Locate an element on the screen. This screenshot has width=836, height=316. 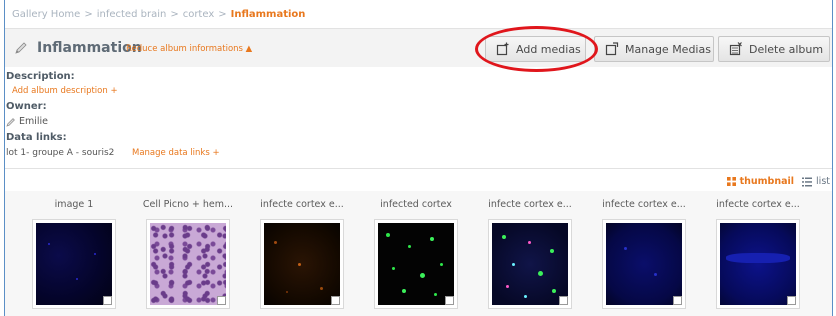
manage-media-icon is located at coordinates (612, 49).